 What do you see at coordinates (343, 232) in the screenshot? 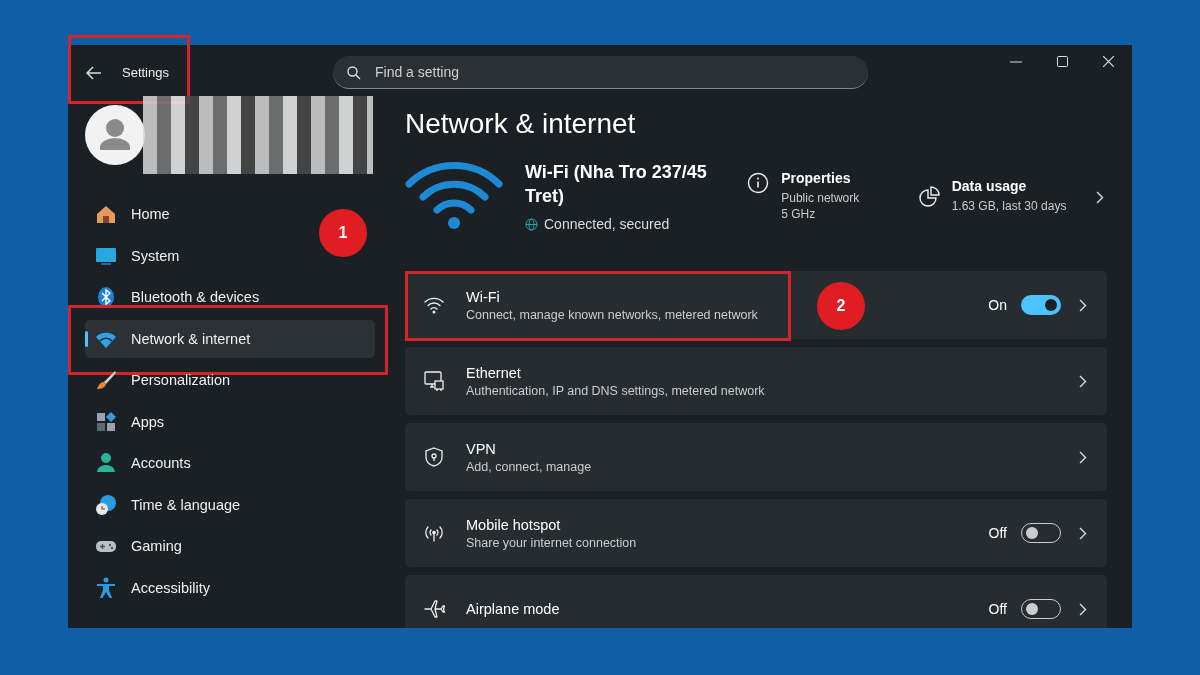
I see `step-marker: 1` at bounding box center [343, 232].